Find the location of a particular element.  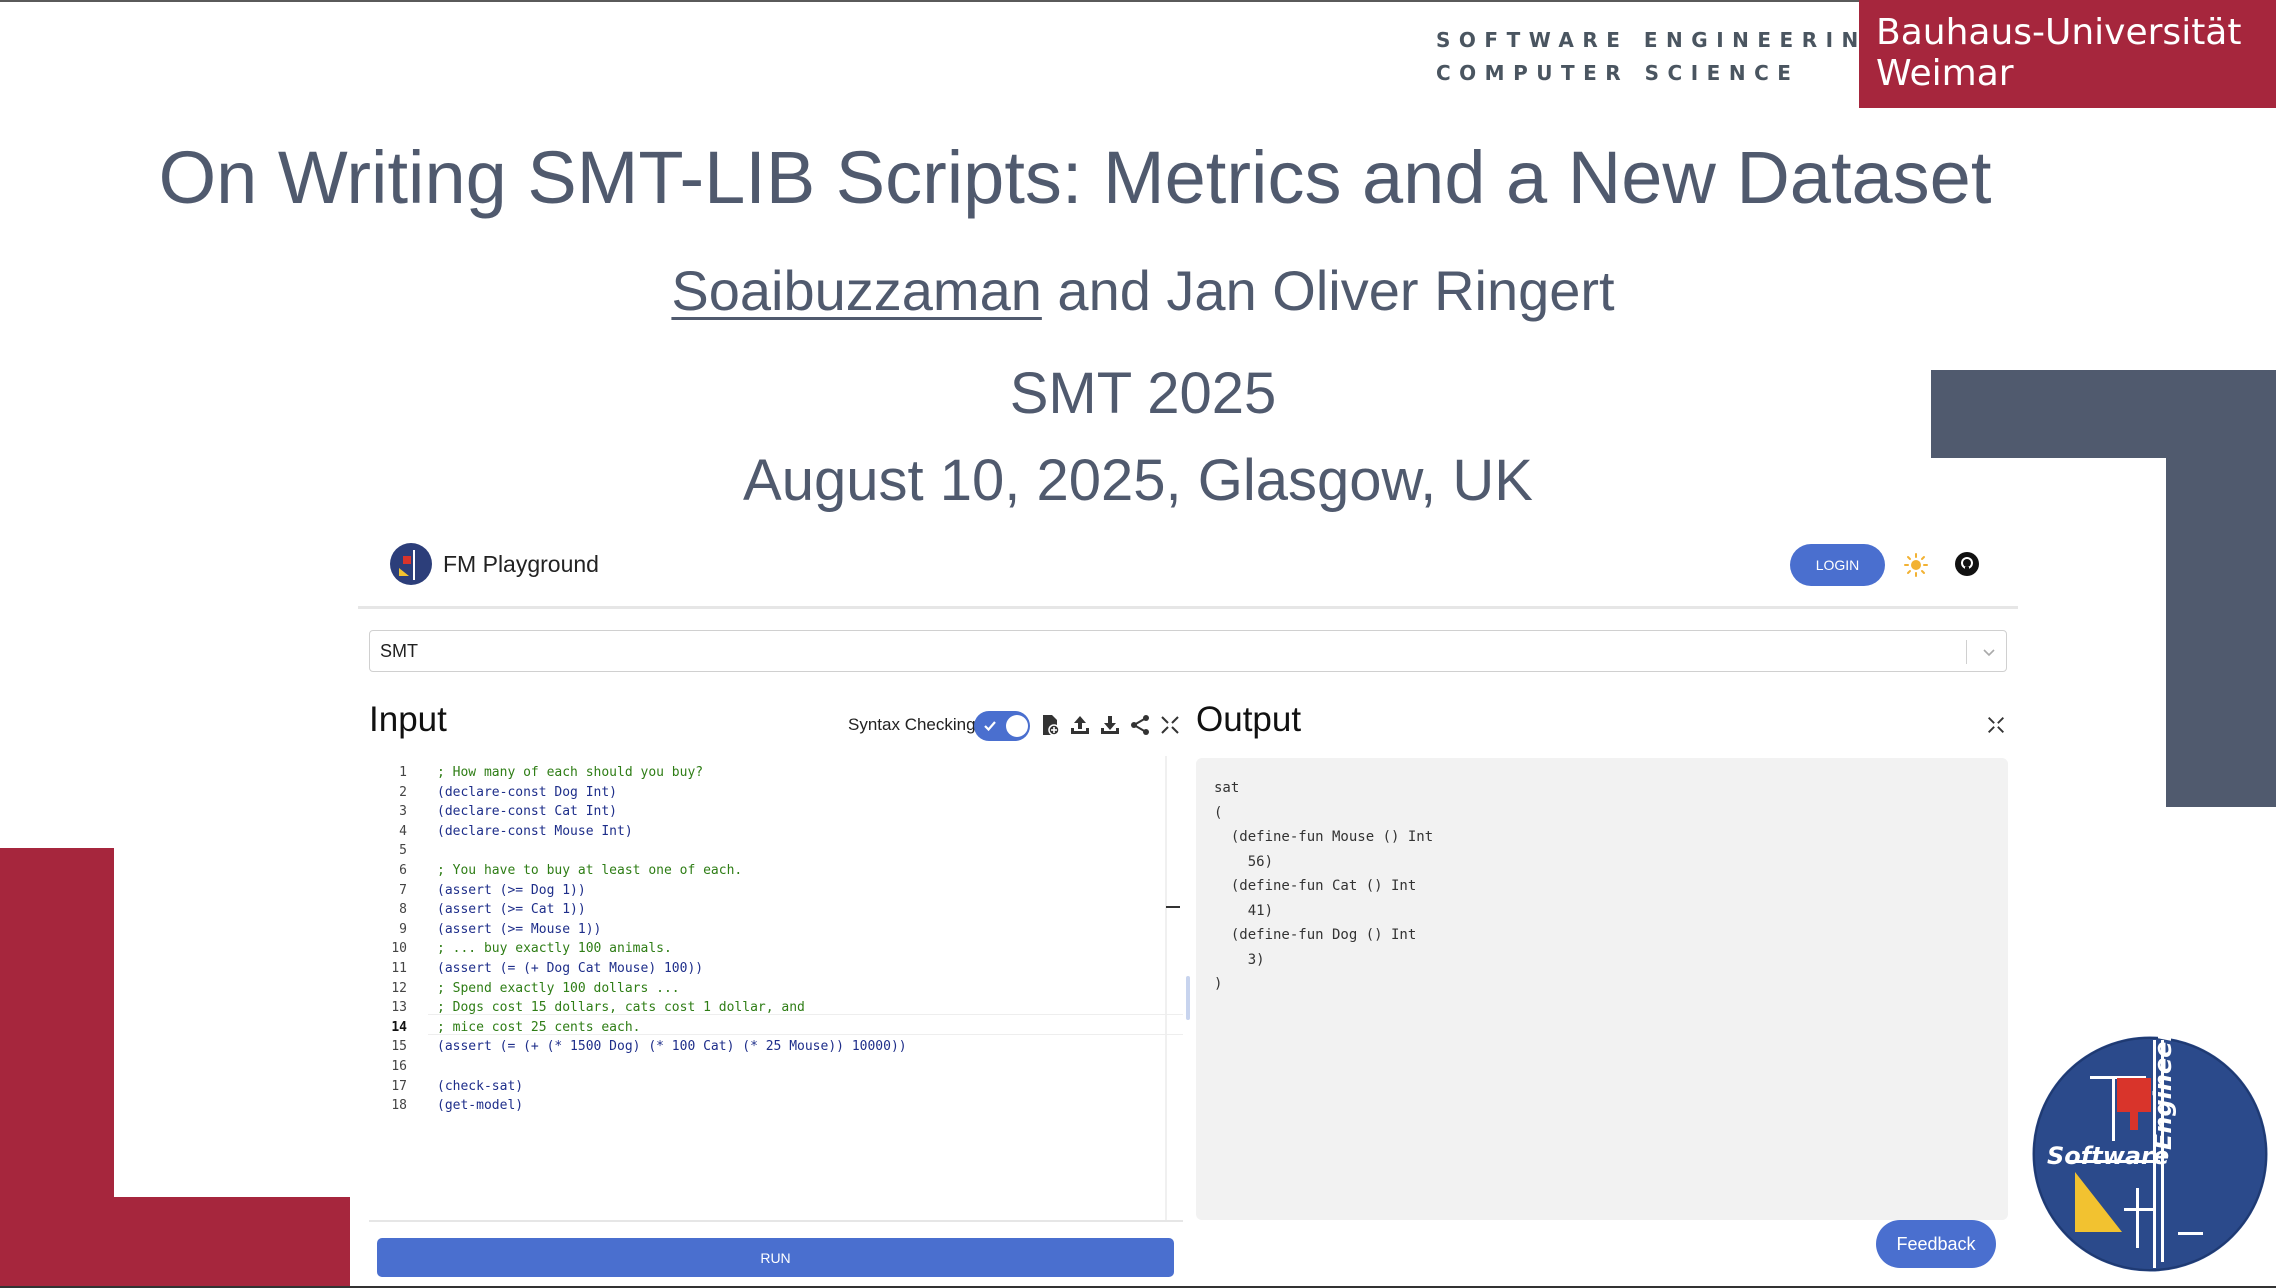

line-number: 4 is located at coordinates (403, 831).